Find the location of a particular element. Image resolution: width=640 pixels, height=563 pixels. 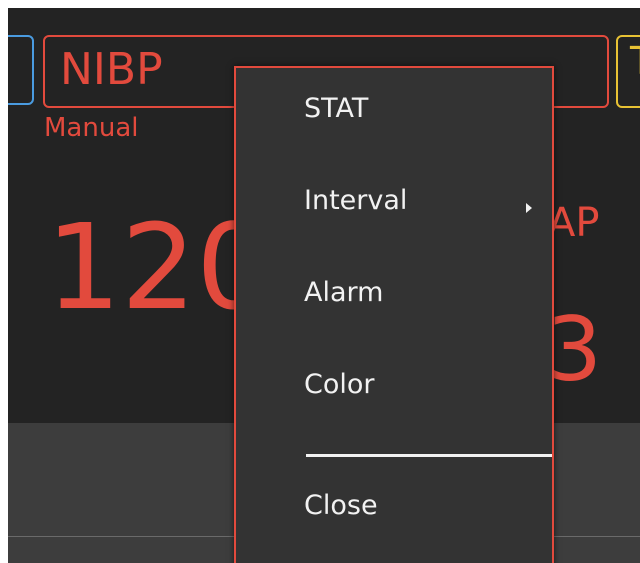

nibp-map-value: 3 is located at coordinates (574, 349).